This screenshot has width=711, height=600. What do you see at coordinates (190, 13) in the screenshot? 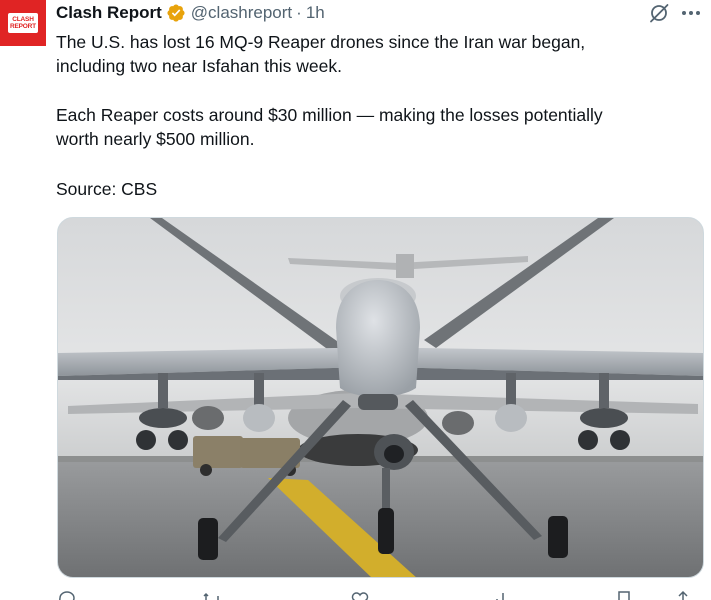
I see `post-header: Clash Report @clashreport · 1h` at bounding box center [190, 13].